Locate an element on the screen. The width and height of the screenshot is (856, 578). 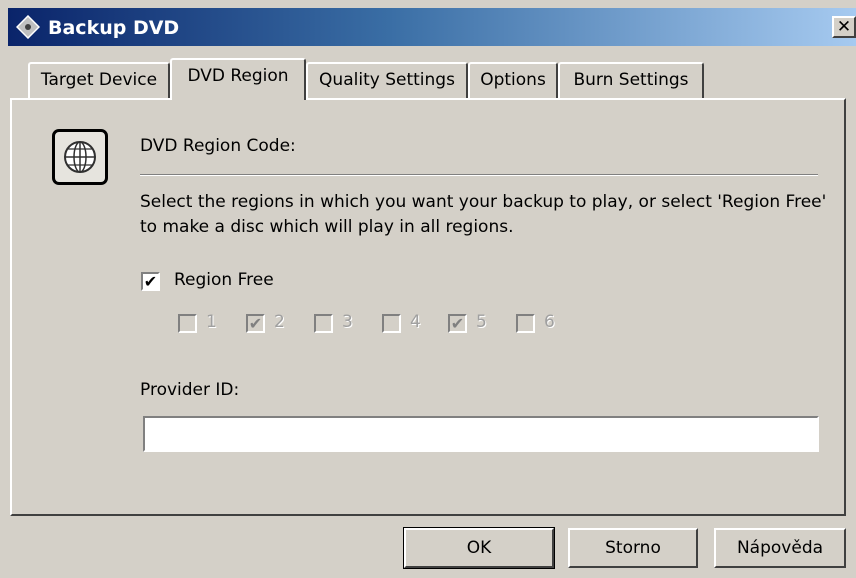
globe-icon-frame is located at coordinates (80, 157).